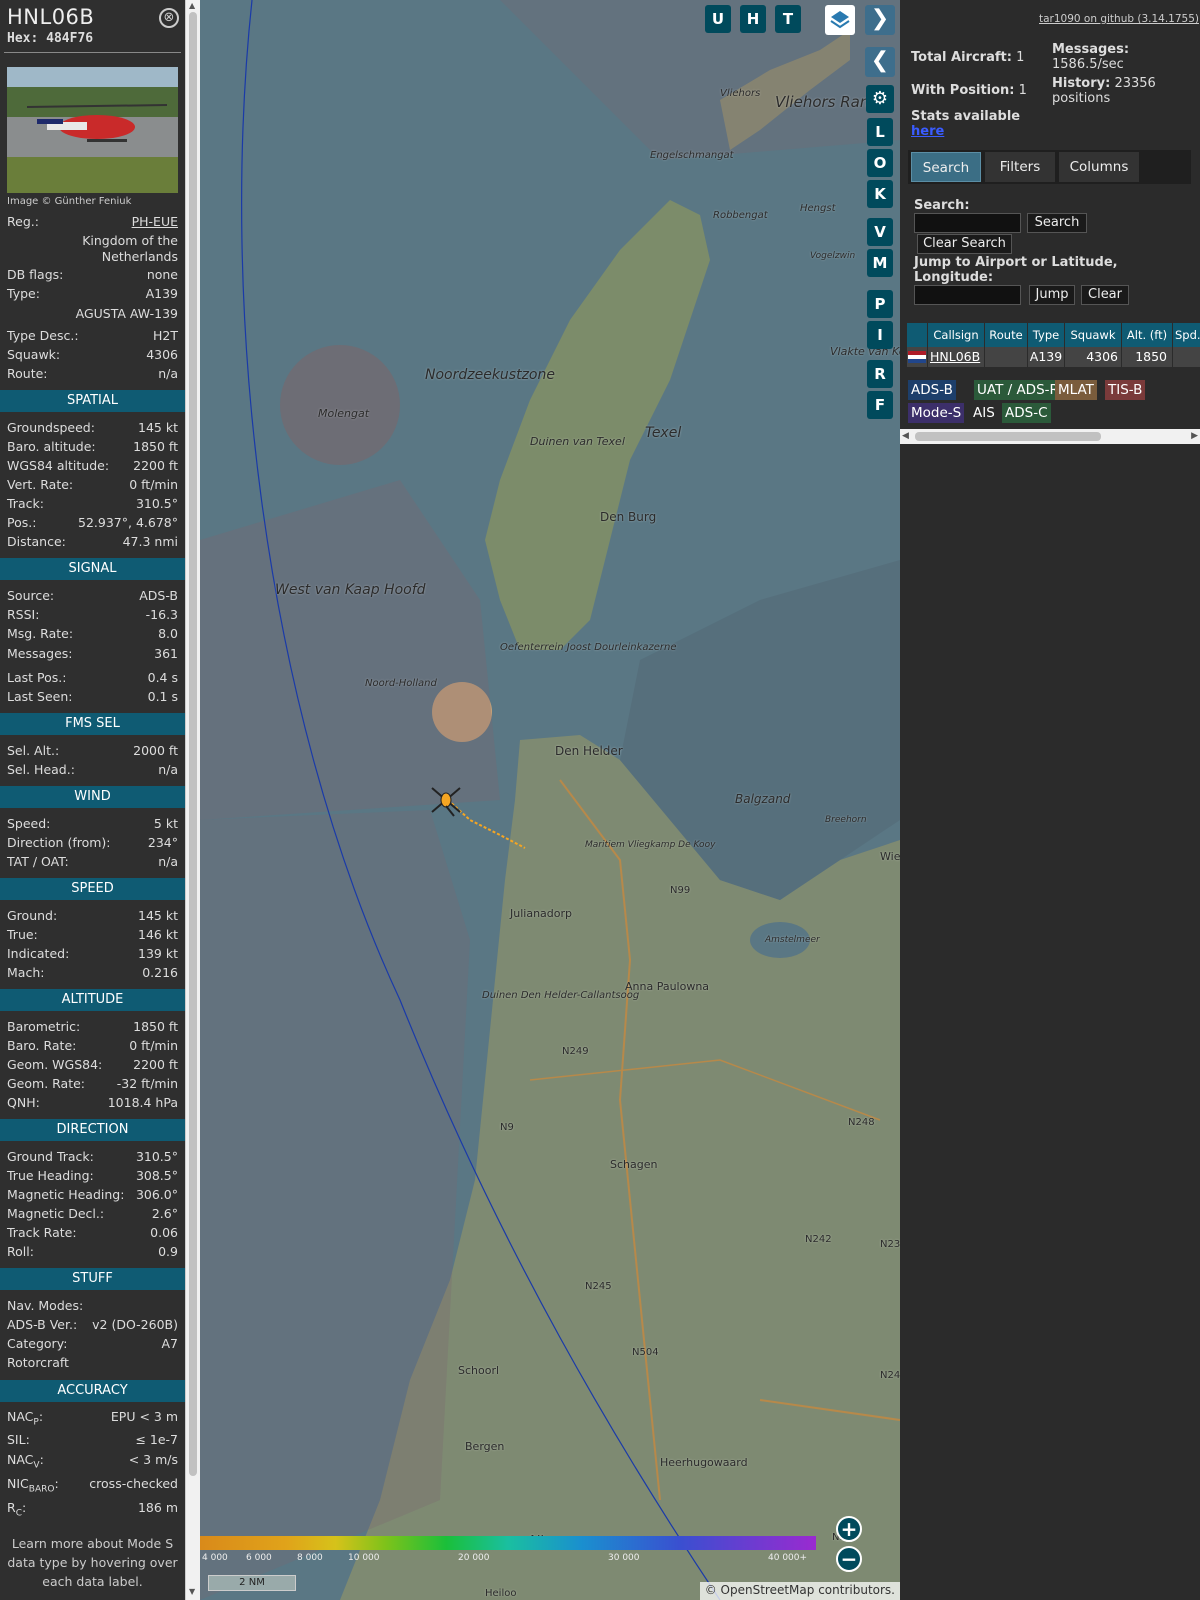 The width and height of the screenshot is (1200, 1600). What do you see at coordinates (849, 1529) in the screenshot?
I see `zoom-in-button: +` at bounding box center [849, 1529].